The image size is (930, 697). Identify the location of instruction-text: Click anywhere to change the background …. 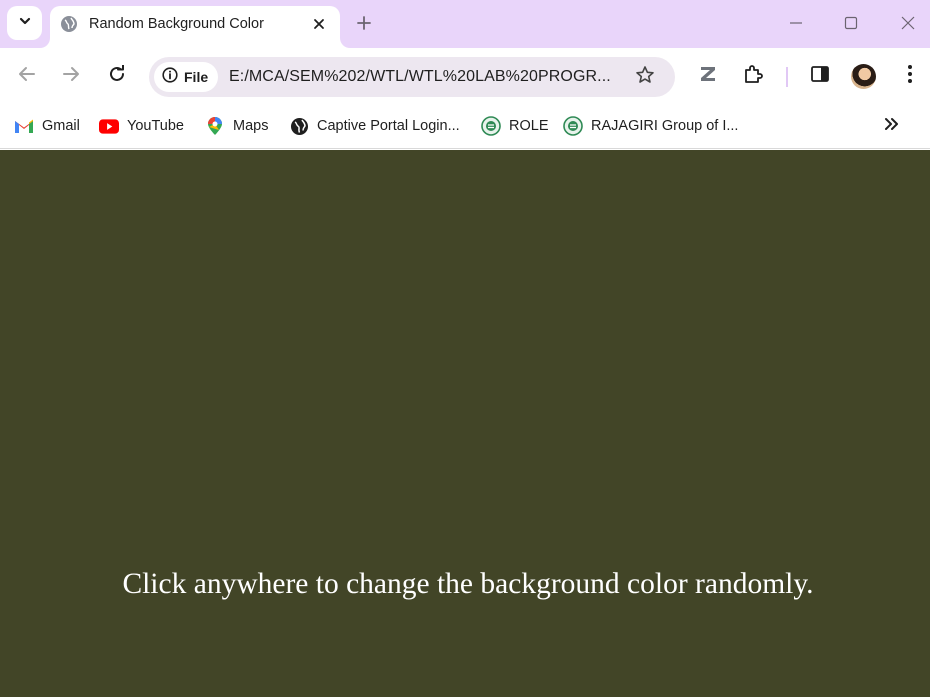
(468, 584).